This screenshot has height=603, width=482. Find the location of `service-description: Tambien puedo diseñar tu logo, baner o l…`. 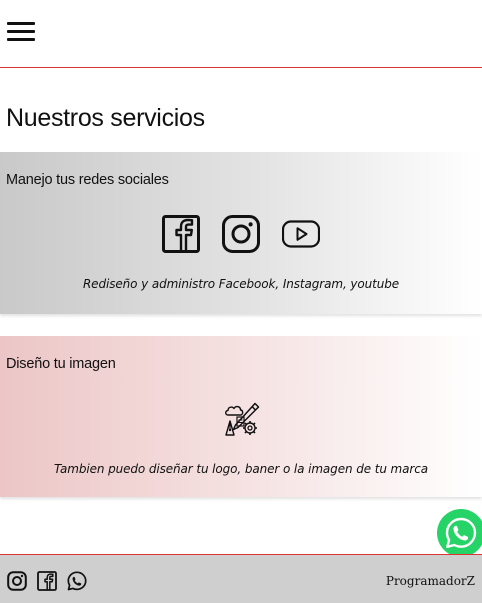

service-description: Tambien puedo diseñar tu logo, baner o l… is located at coordinates (241, 469).